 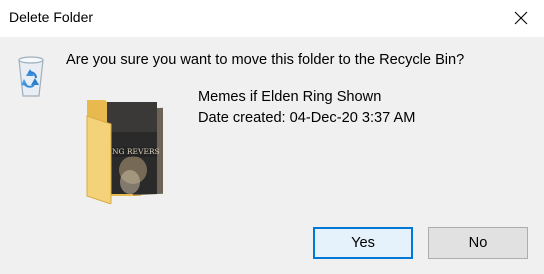 I want to click on folder-date-created: Date created: 04-Dec-20 3:37 AM, so click(x=307, y=118).